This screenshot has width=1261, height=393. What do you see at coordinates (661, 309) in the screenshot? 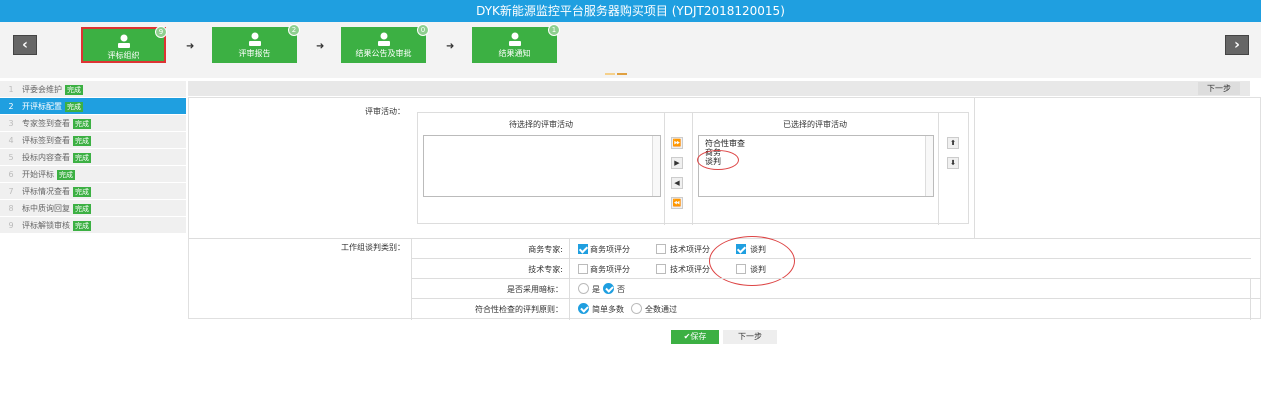
I see `option-label: 全数通过` at bounding box center [661, 309].